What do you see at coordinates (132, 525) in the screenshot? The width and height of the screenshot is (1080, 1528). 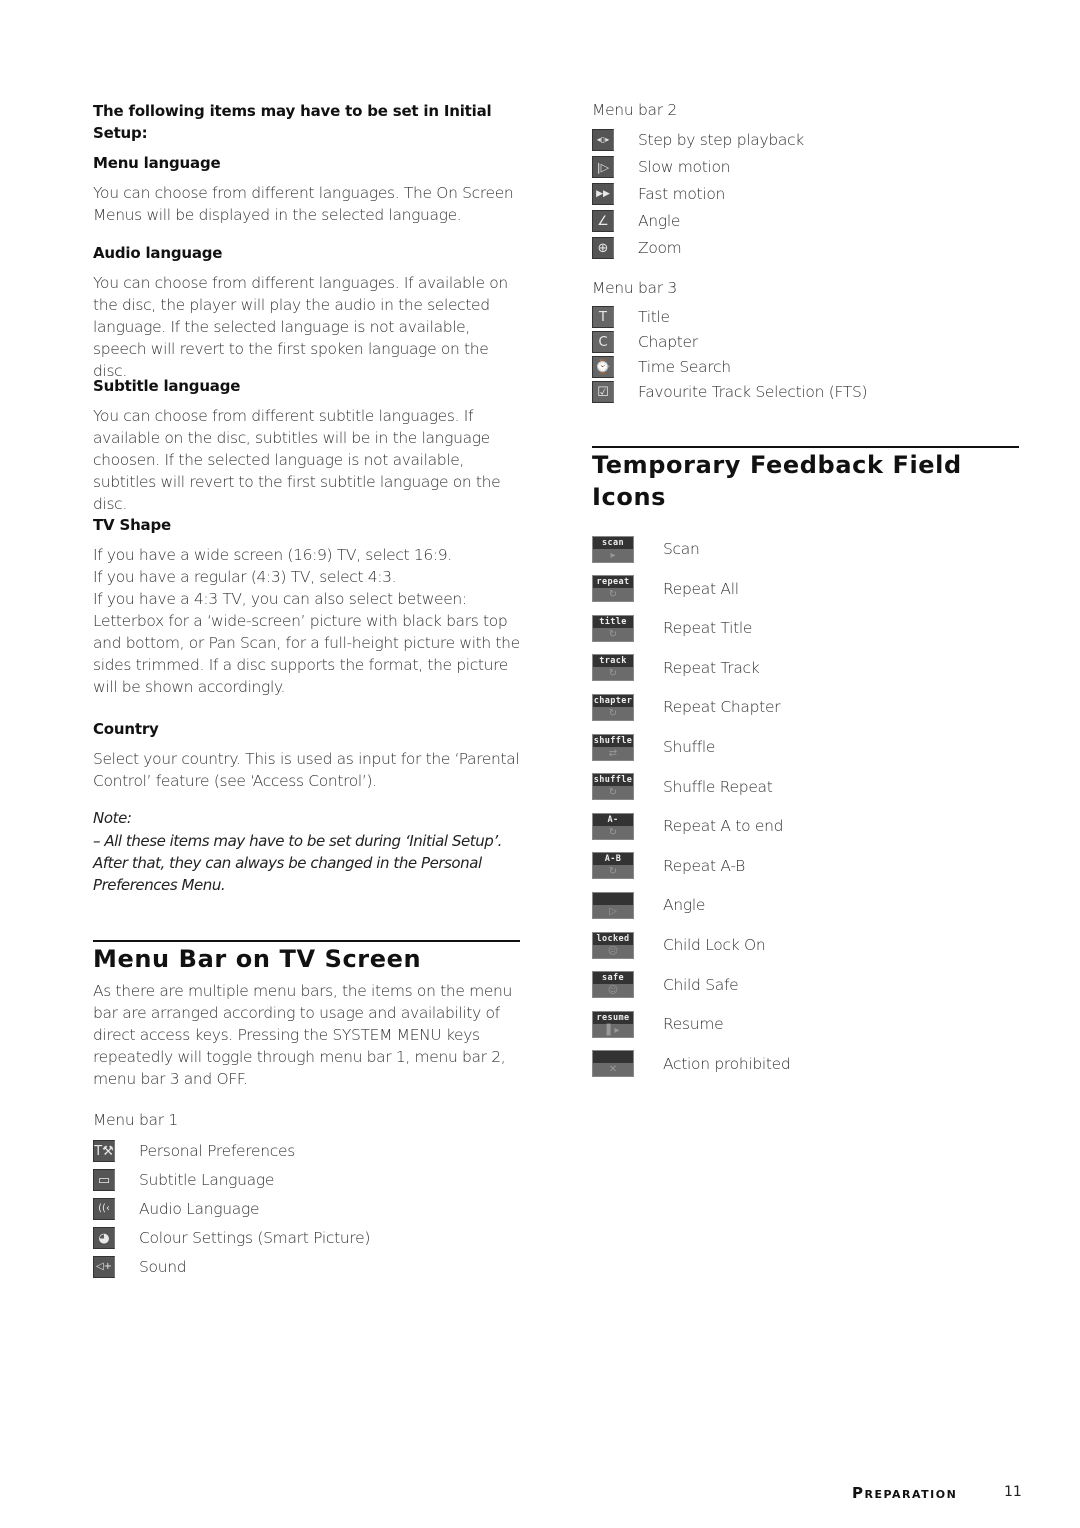 I see `heading-tv-shape: TV Shape` at bounding box center [132, 525].